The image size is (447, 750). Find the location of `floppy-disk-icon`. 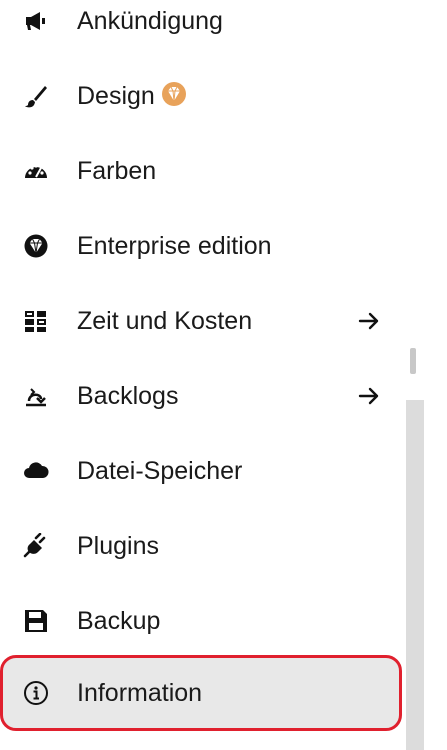

floppy-disk-icon is located at coordinates (36, 621).